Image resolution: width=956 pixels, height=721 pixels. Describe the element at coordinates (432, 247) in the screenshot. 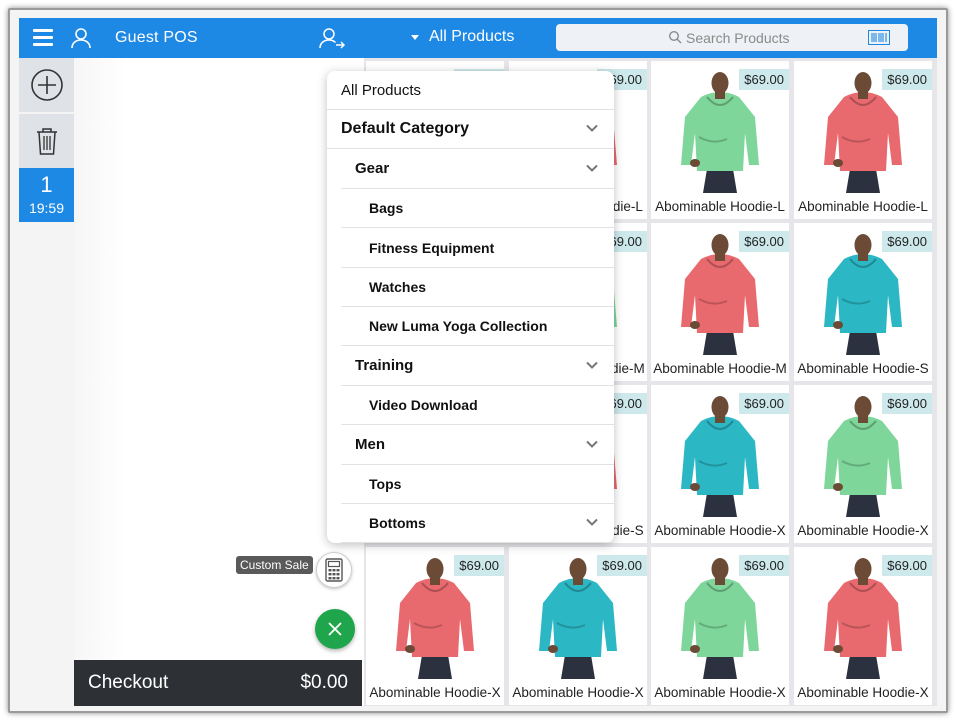

I see `category-item-label: Fitness Equipment` at that location.